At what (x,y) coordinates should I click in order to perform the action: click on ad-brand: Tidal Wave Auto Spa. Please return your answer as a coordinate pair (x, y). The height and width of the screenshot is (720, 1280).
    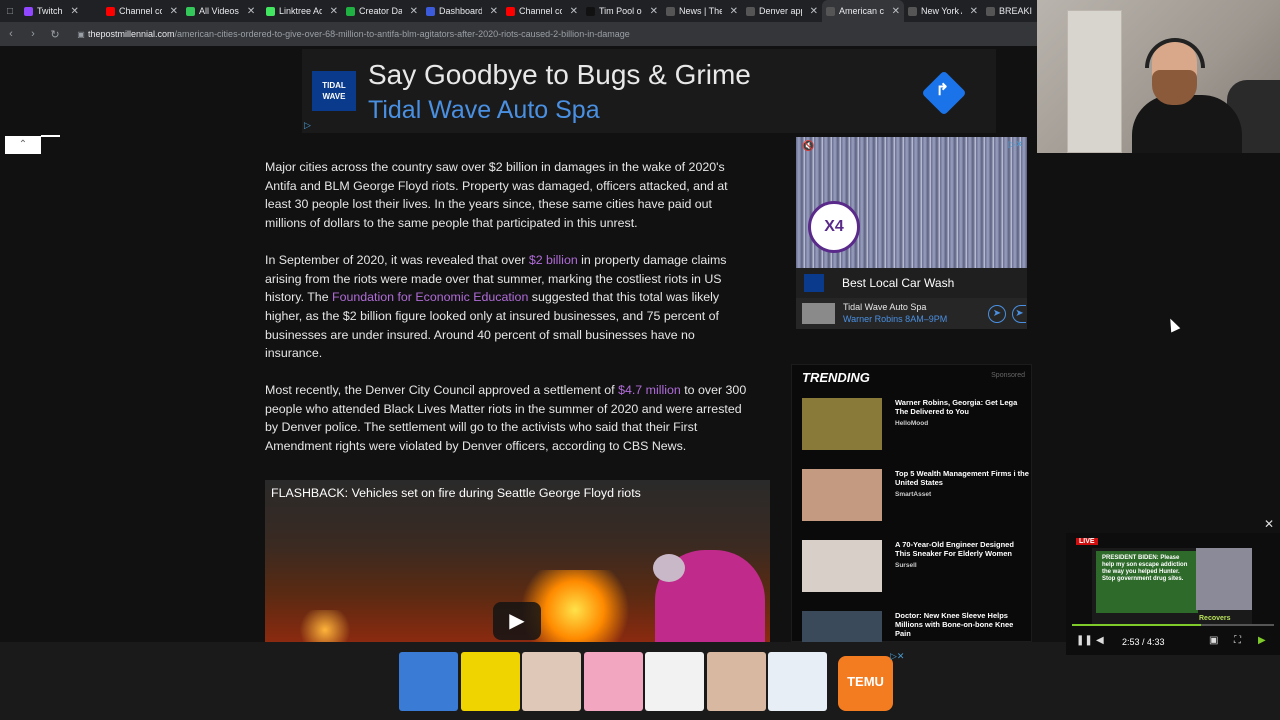
    Looking at the image, I should click on (484, 110).